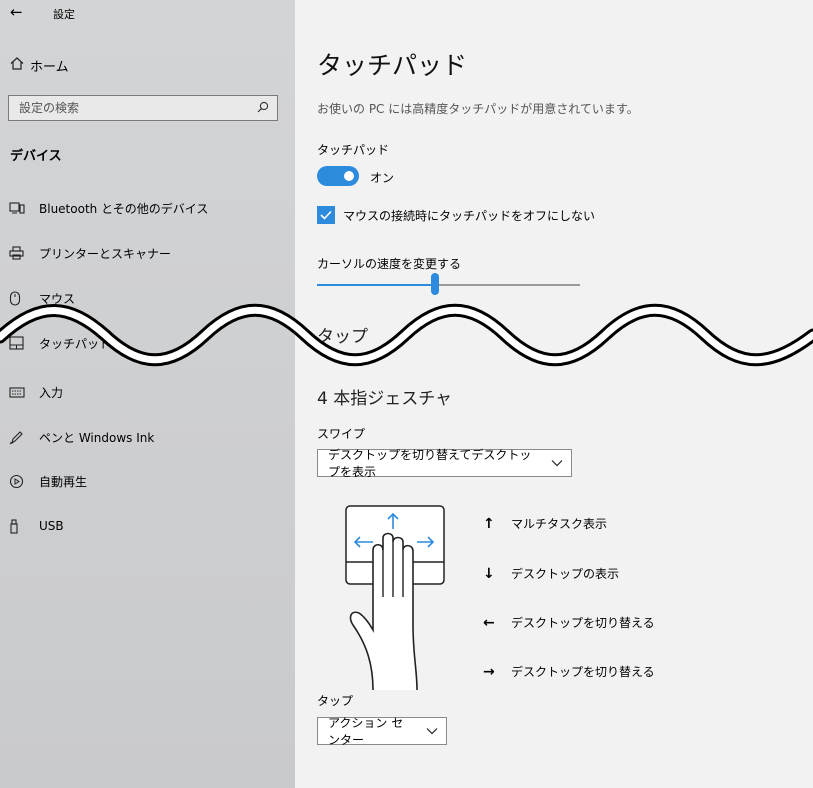  Describe the element at coordinates (489, 622) in the screenshot. I see `arrow-left-icon: ←` at that location.